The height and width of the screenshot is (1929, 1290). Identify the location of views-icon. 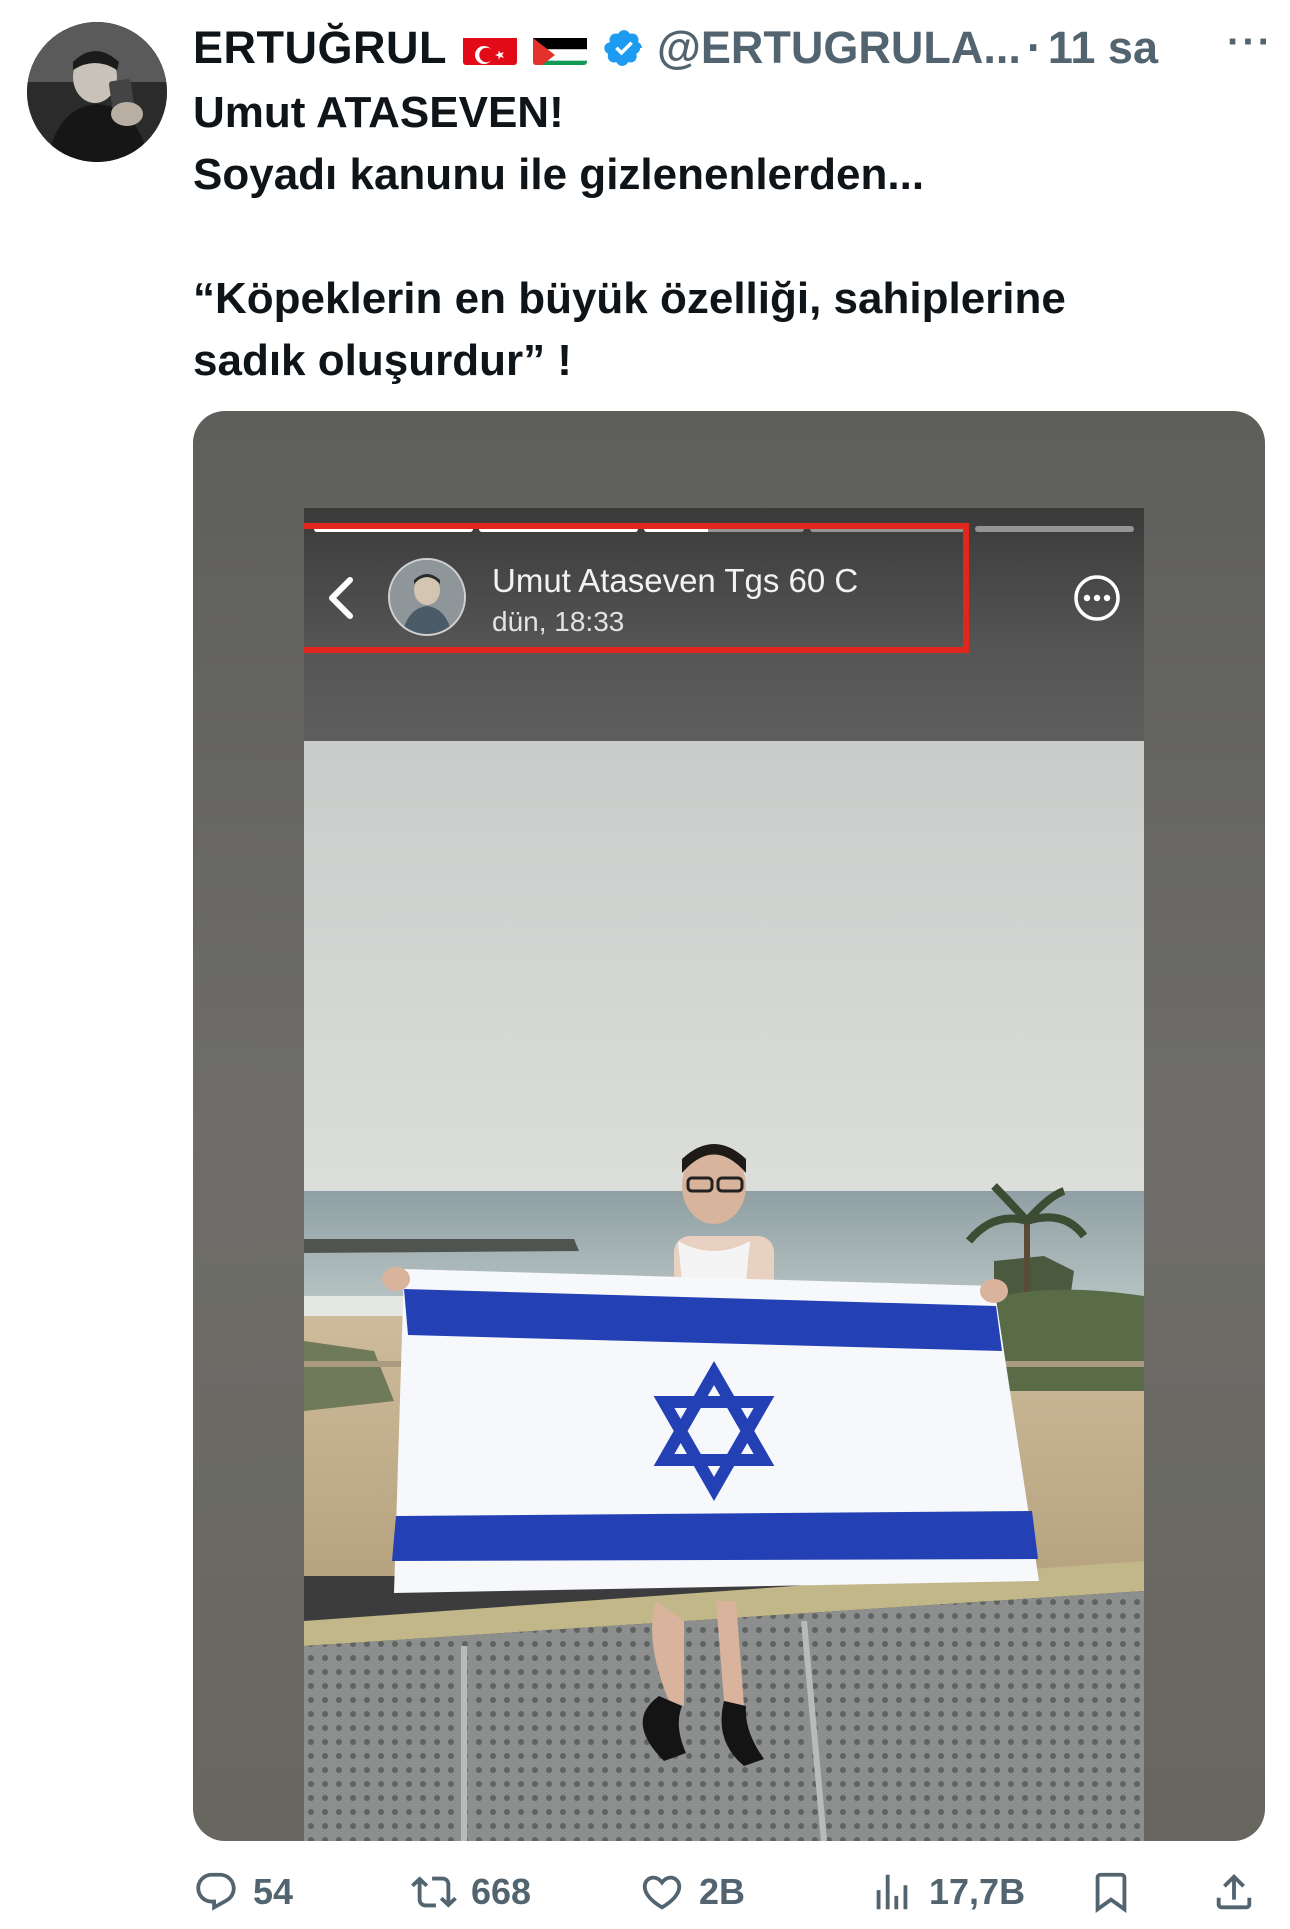
(892, 1892).